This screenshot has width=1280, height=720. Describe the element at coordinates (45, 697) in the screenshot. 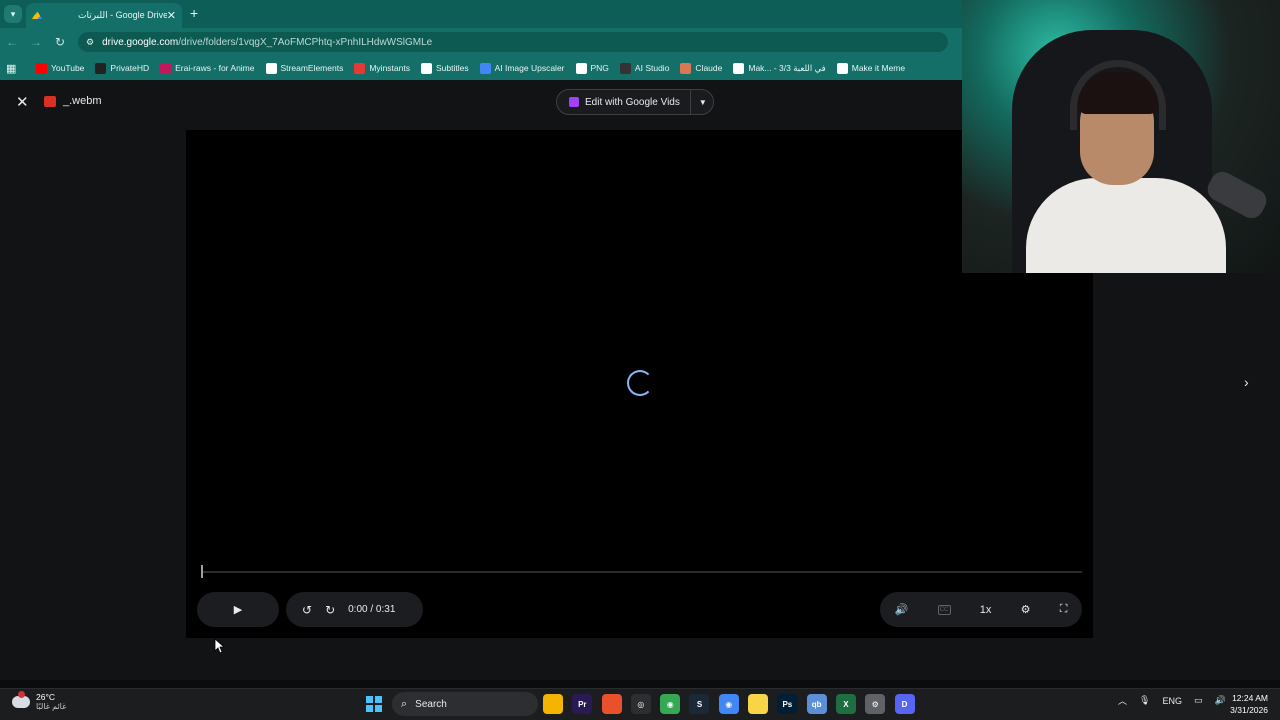

I see `weather-temperature: 26°C` at that location.